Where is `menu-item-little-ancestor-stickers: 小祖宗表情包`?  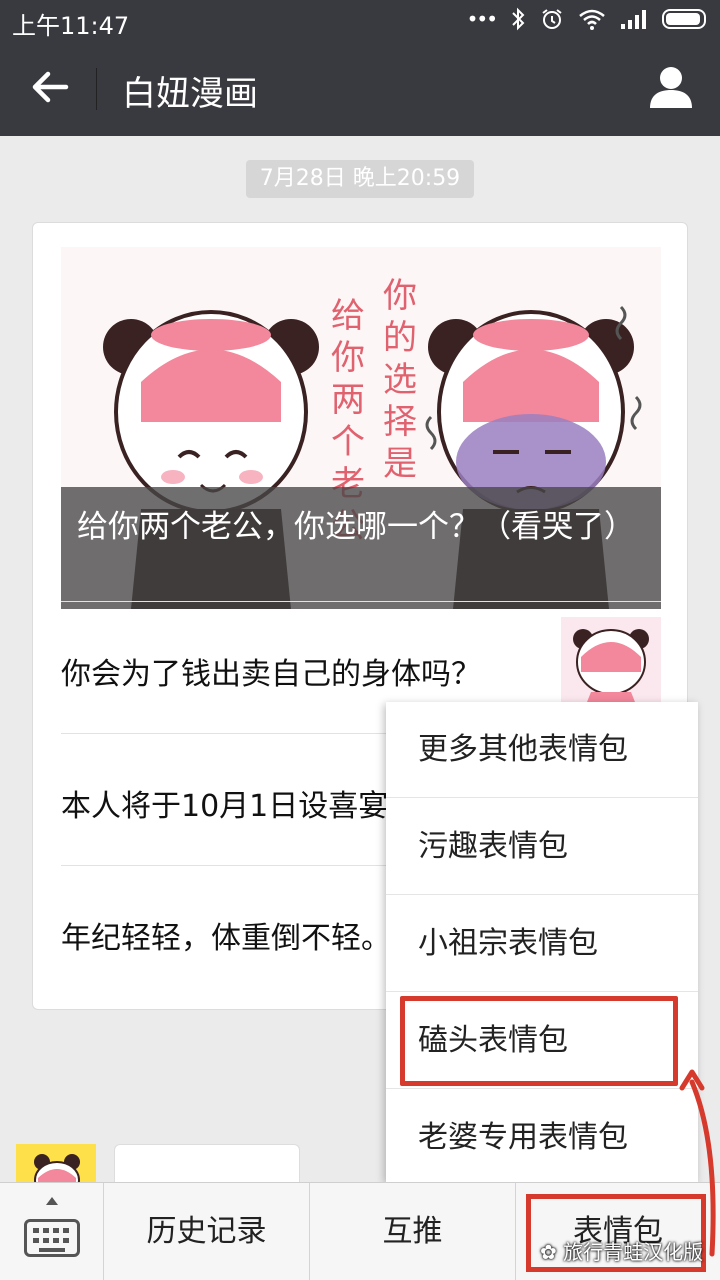
menu-item-little-ancestor-stickers: 小祖宗表情包 is located at coordinates (542, 944).